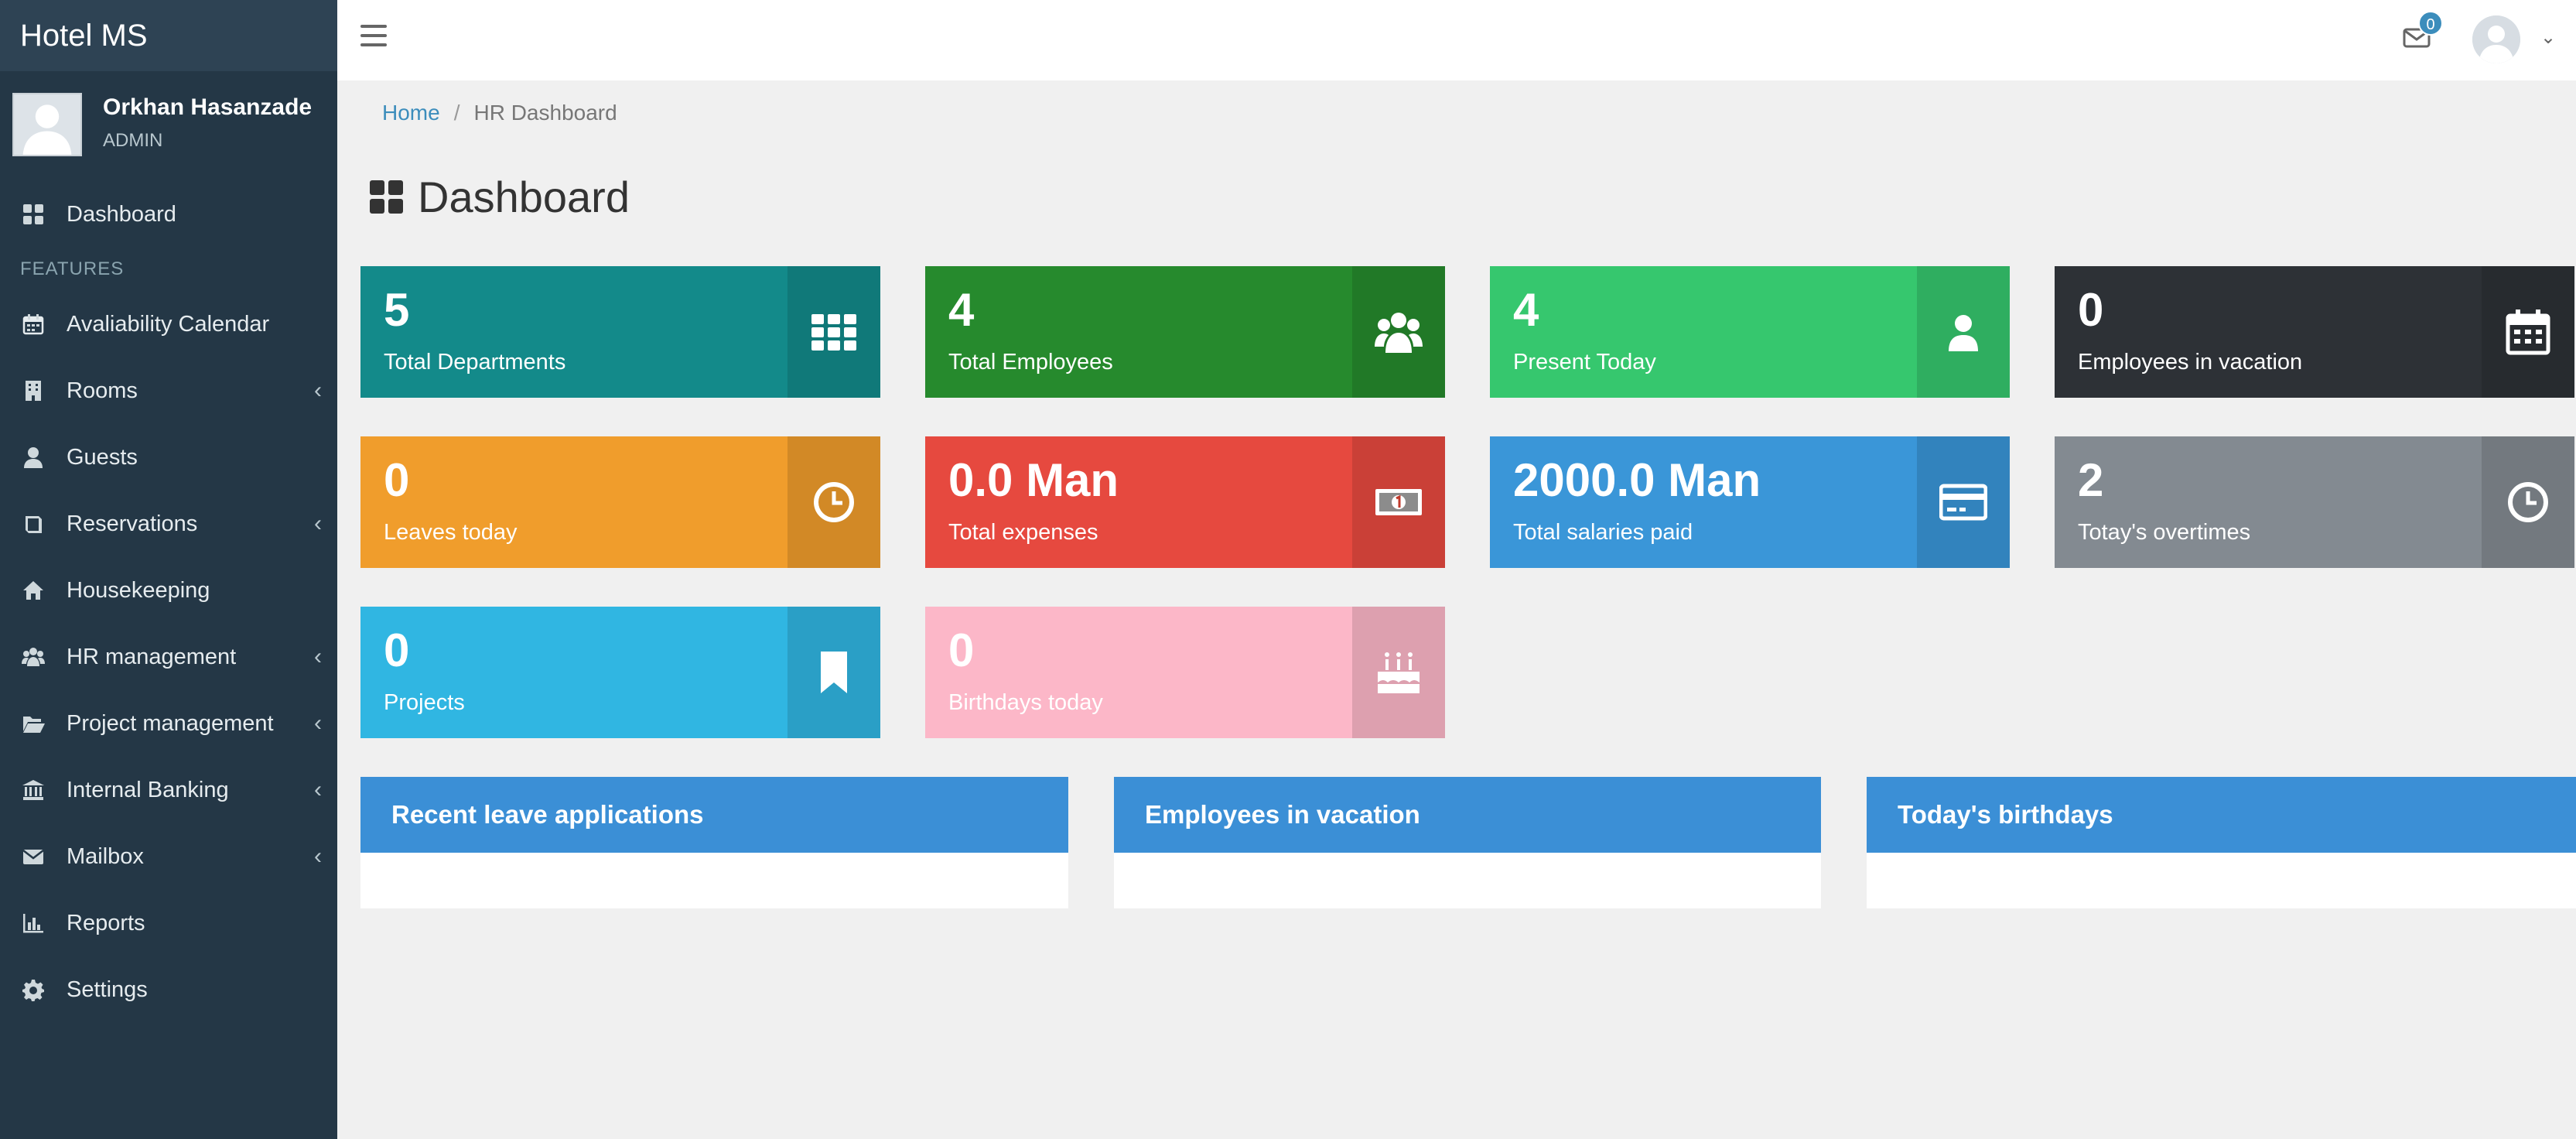 Image resolution: width=2576 pixels, height=1139 pixels. I want to click on breadcrumb: Home / HR Dashboard, so click(499, 113).